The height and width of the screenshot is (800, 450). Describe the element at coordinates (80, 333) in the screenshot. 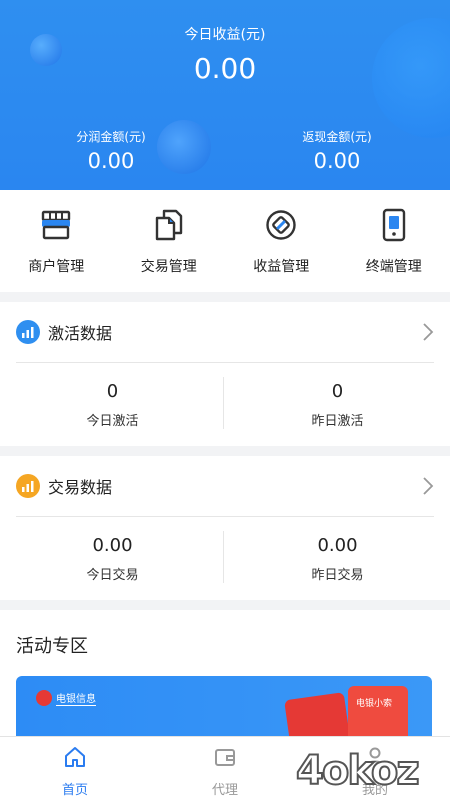

I see `activation-data-title: 激活数据` at that location.